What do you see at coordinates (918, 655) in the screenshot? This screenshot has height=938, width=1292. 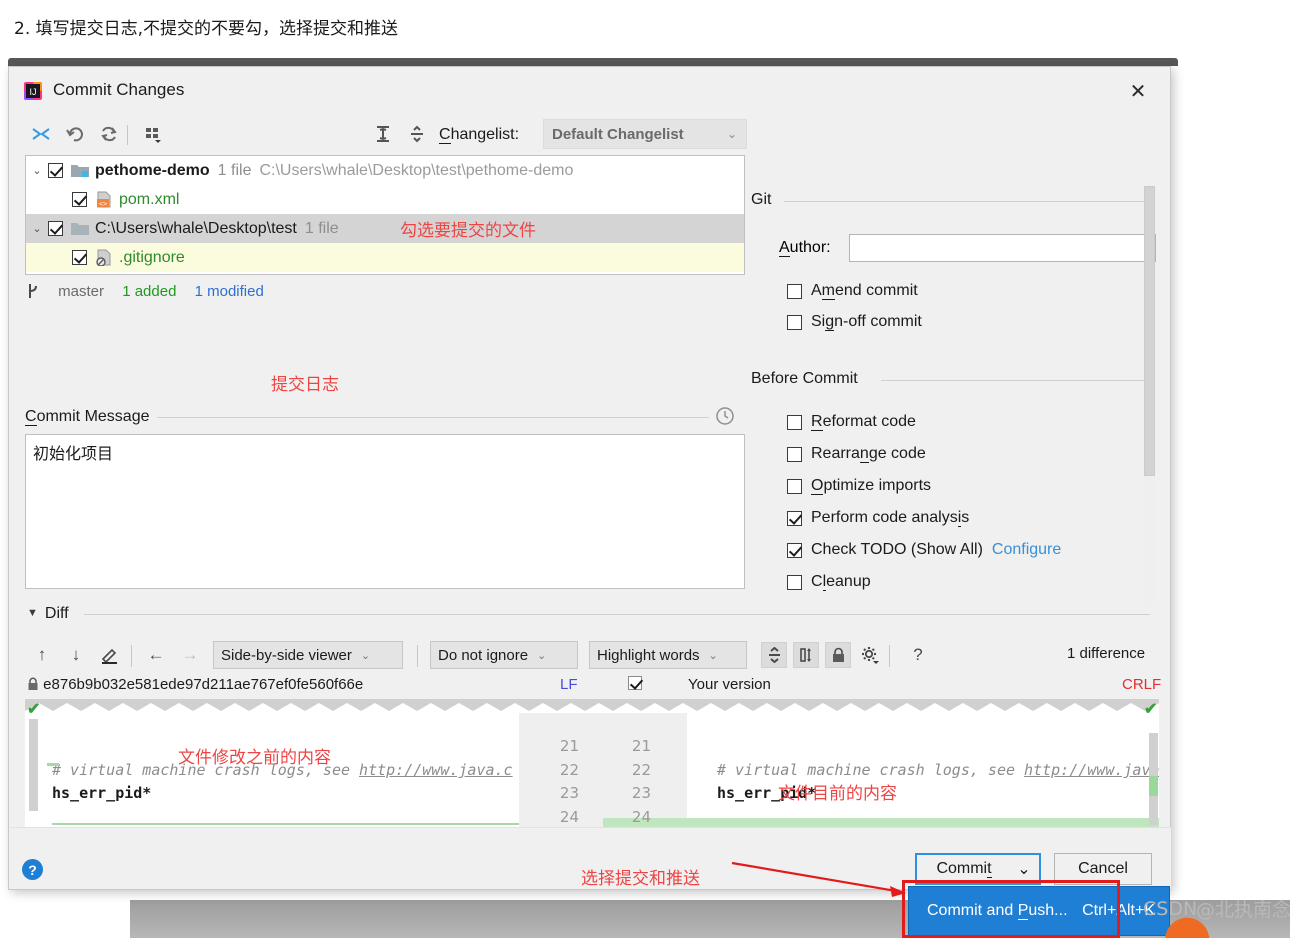 I see `question-icon: ?` at bounding box center [918, 655].